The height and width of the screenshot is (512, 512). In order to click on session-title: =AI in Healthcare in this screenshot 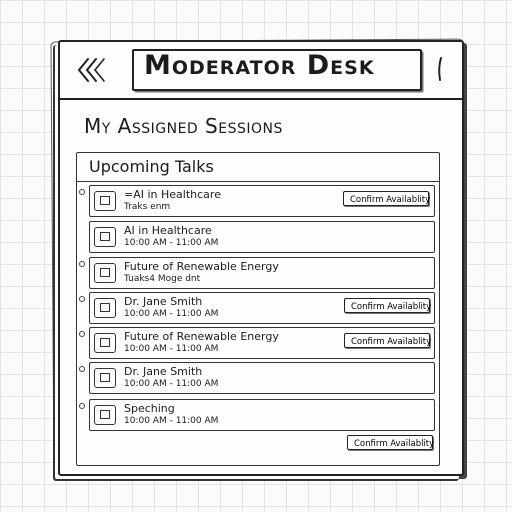, I will do `click(172, 194)`.